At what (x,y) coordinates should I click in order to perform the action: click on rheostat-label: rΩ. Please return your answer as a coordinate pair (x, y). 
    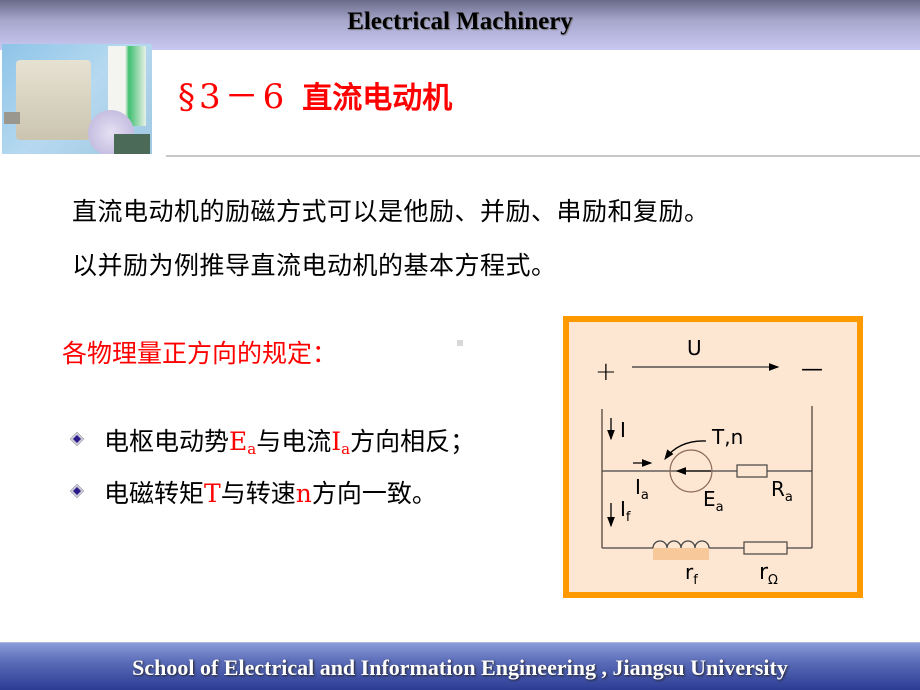
    Looking at the image, I should click on (768, 574).